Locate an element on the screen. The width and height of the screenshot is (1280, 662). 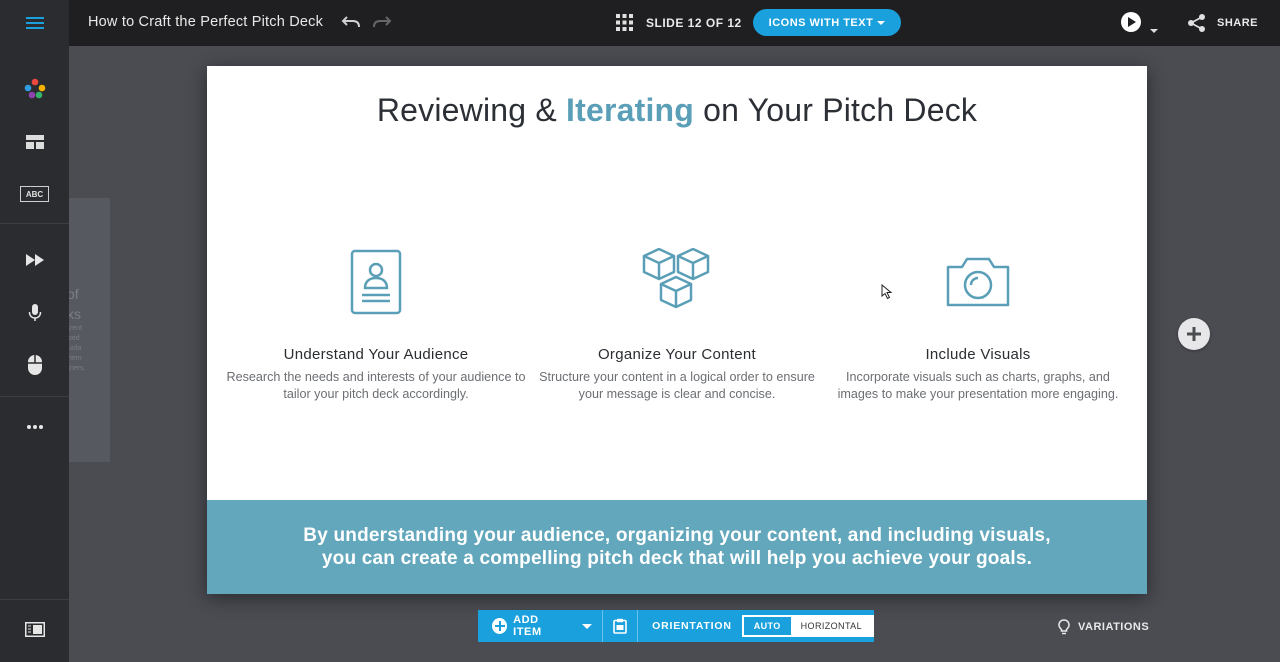
sidebar-item-voiceover is located at coordinates (34, 313).